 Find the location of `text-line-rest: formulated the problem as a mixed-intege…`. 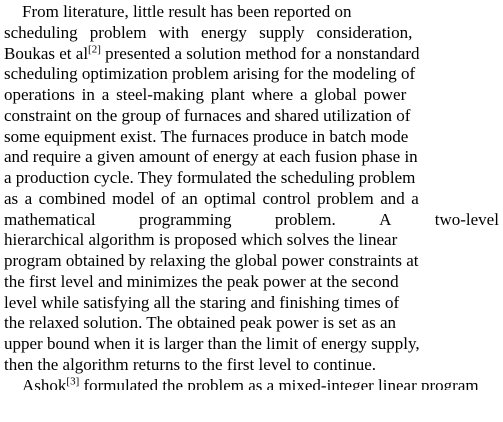

text-line-rest: formulated the problem as a mixed-intege… is located at coordinates (279, 382).